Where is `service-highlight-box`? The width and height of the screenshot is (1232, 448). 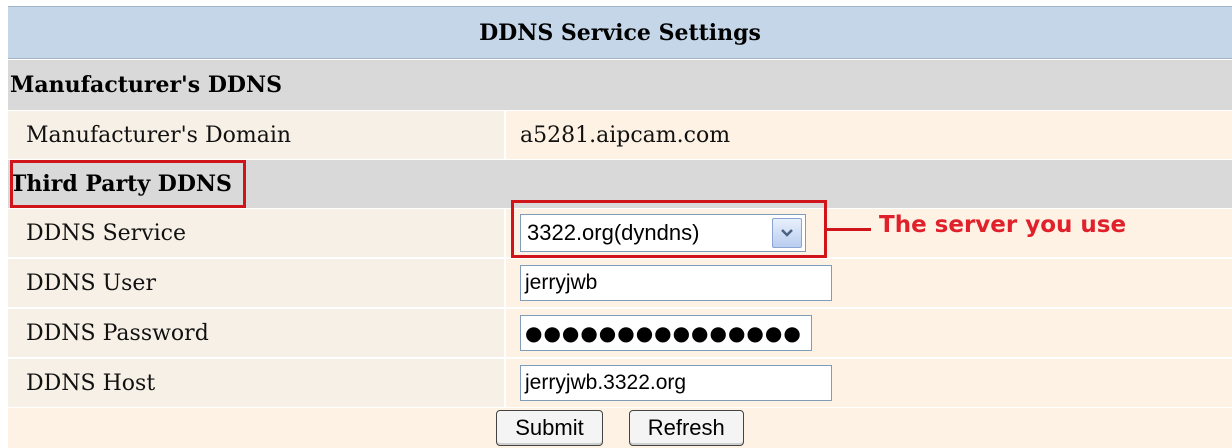 service-highlight-box is located at coordinates (669, 229).